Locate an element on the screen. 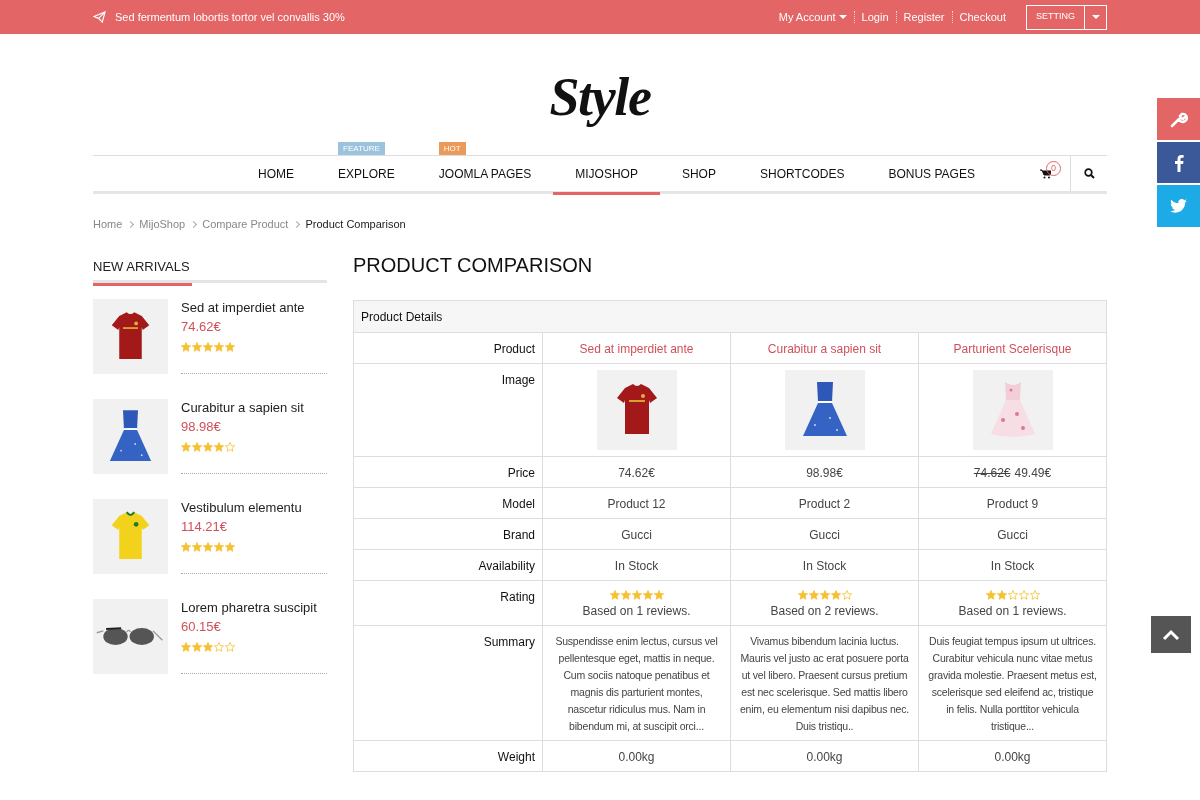 This screenshot has width=1200, height=800. row-label: Product is located at coordinates (448, 348).